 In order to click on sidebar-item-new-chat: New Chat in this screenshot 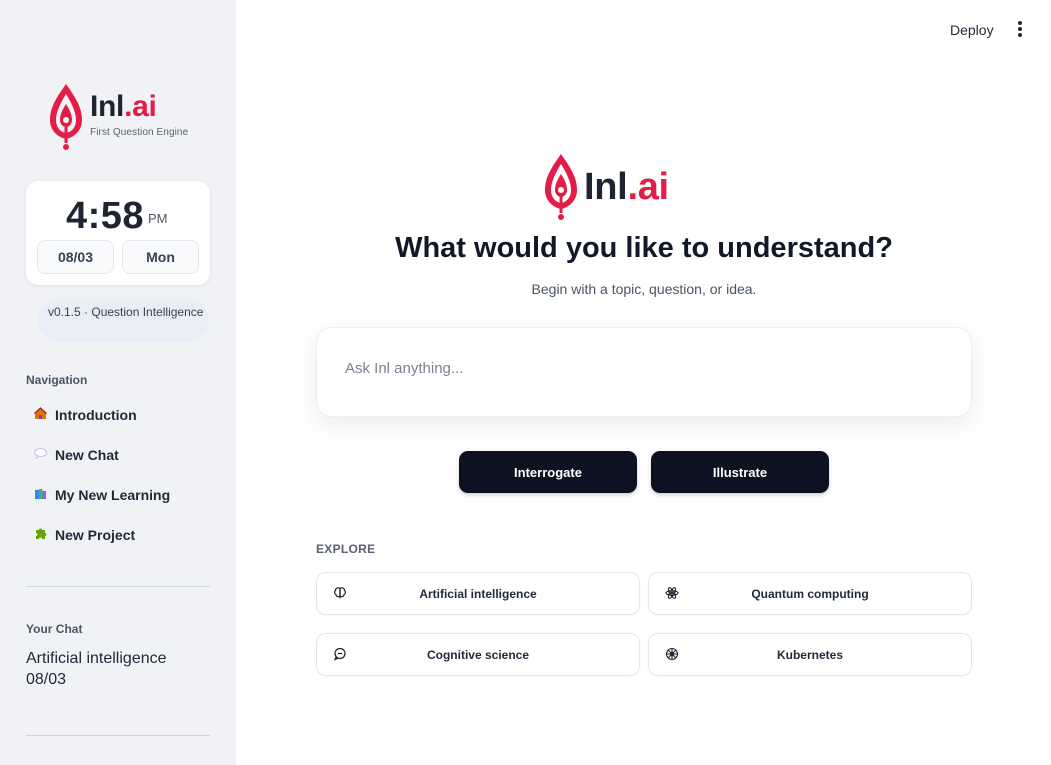, I will do `click(75, 455)`.